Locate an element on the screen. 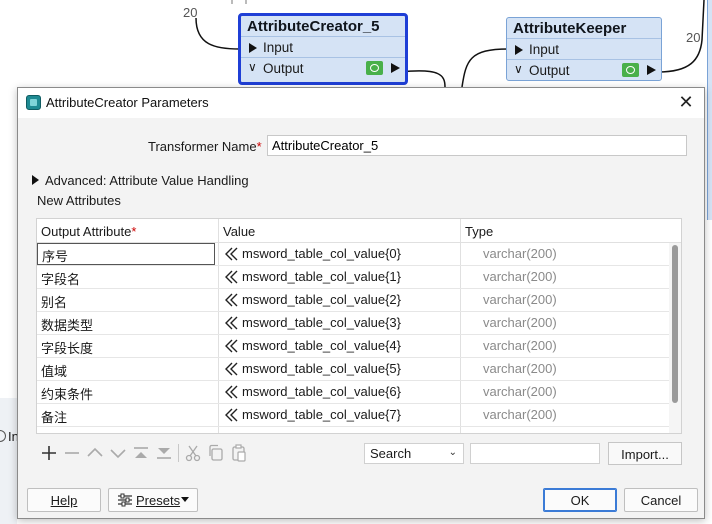 The height and width of the screenshot is (524, 712). output-attribute-cell: 字段名 is located at coordinates (60, 278).